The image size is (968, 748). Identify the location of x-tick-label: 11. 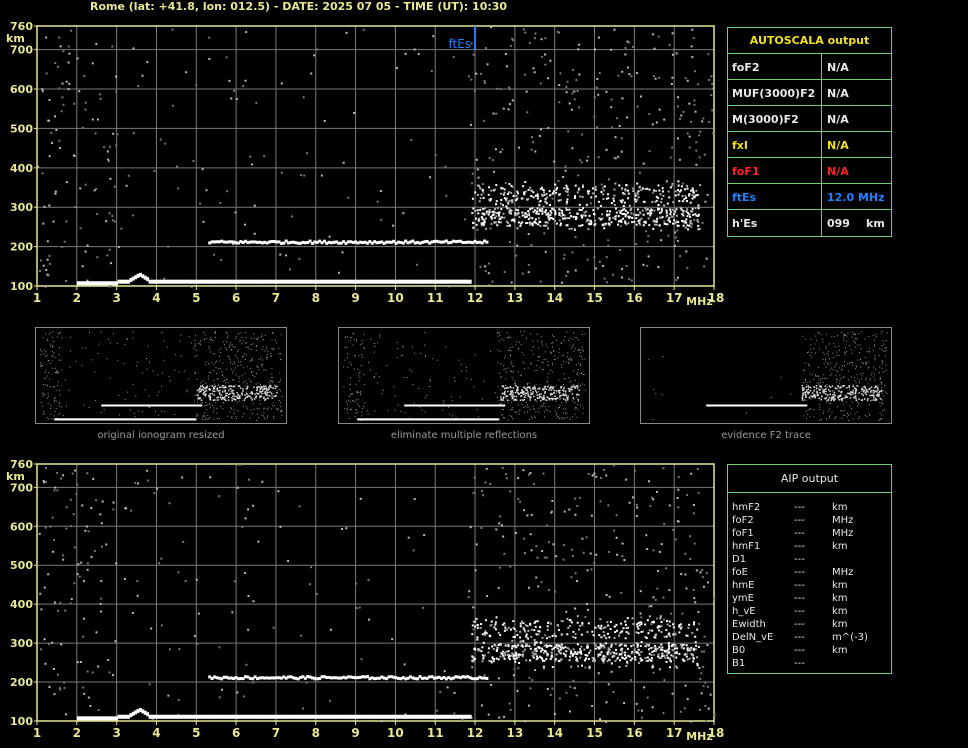
(435, 733).